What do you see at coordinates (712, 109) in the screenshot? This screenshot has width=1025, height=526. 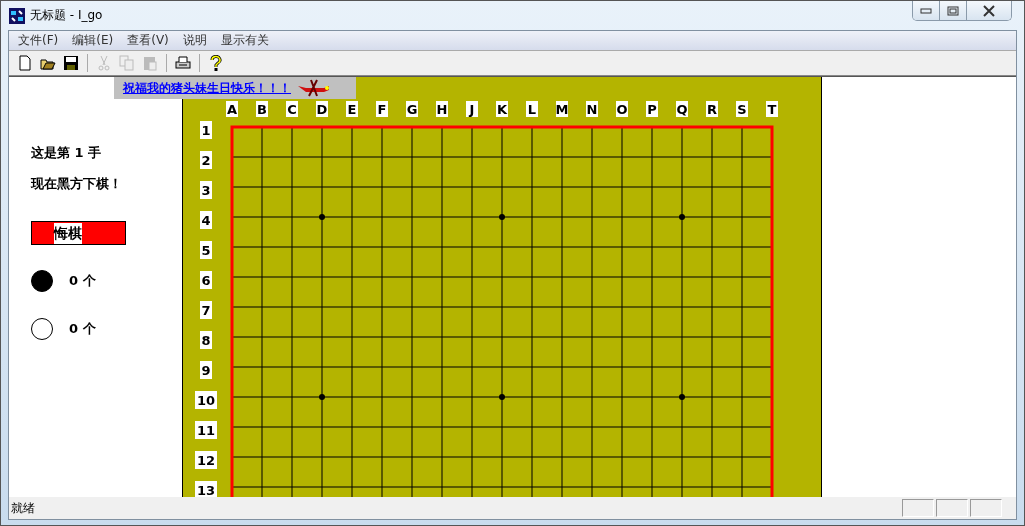 I see `column-label: R` at bounding box center [712, 109].